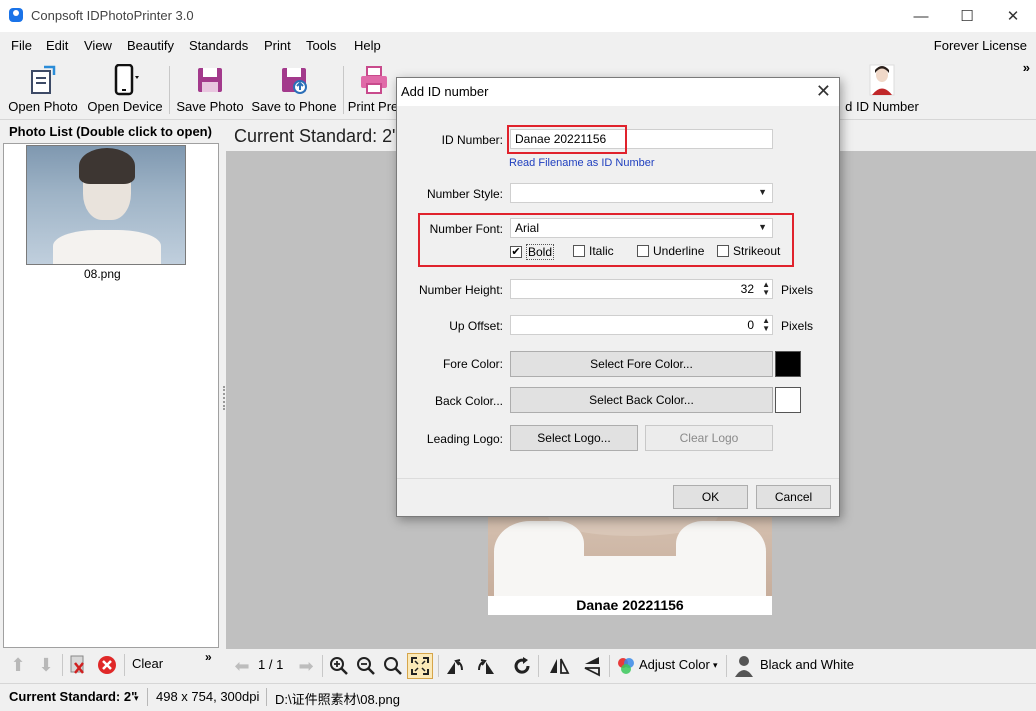 The width and height of the screenshot is (1036, 711). I want to click on zoom-fit-icon, so click(393, 666).